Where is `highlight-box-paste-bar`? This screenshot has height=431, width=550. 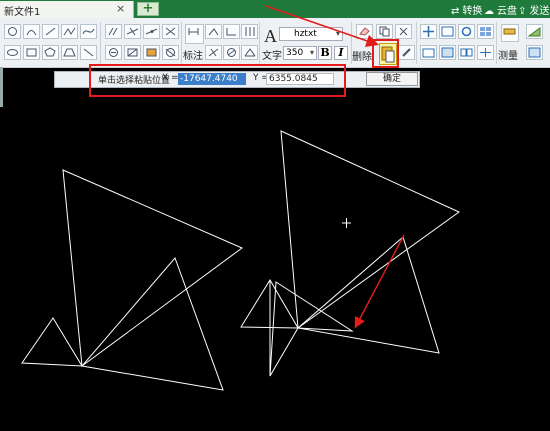 highlight-box-paste-bar is located at coordinates (217, 80).